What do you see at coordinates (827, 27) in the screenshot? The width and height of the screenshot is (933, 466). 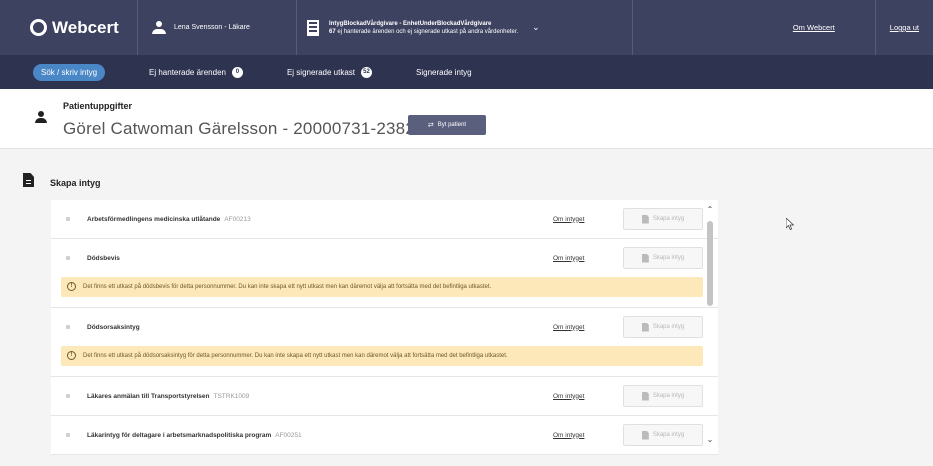 I see `about-webcert-link: Om Webcert` at bounding box center [827, 27].